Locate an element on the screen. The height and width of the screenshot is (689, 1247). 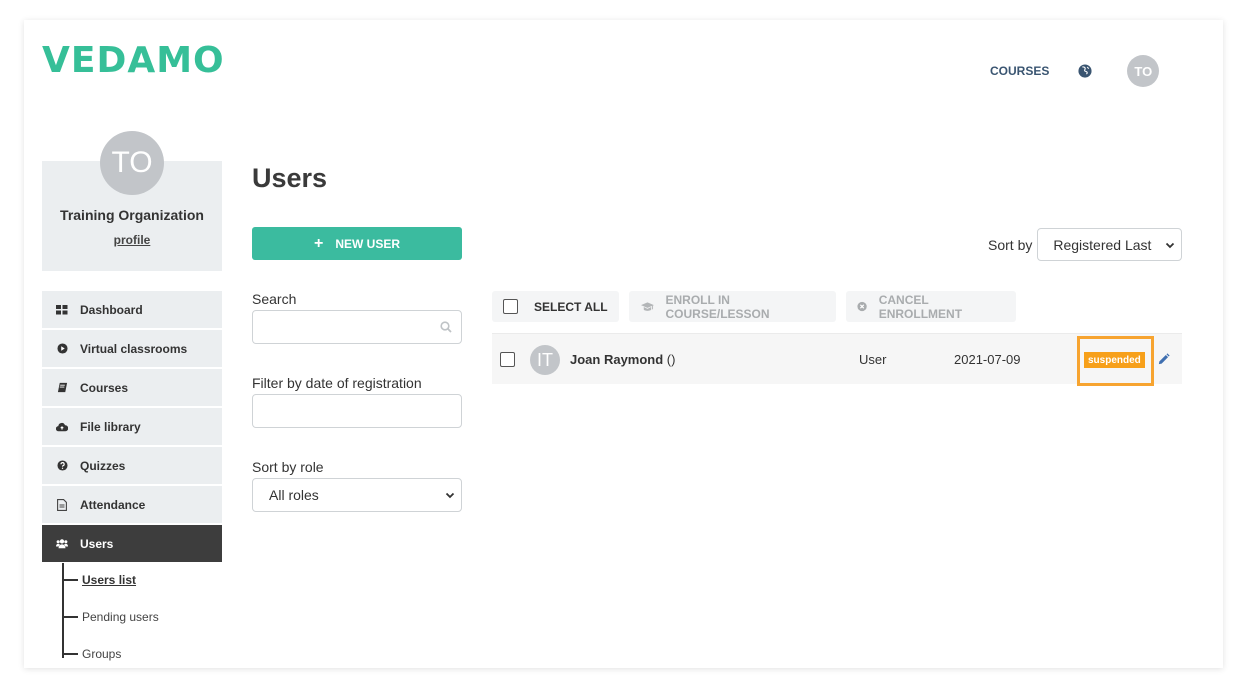
submenu-groups: Groups is located at coordinates (91, 654).